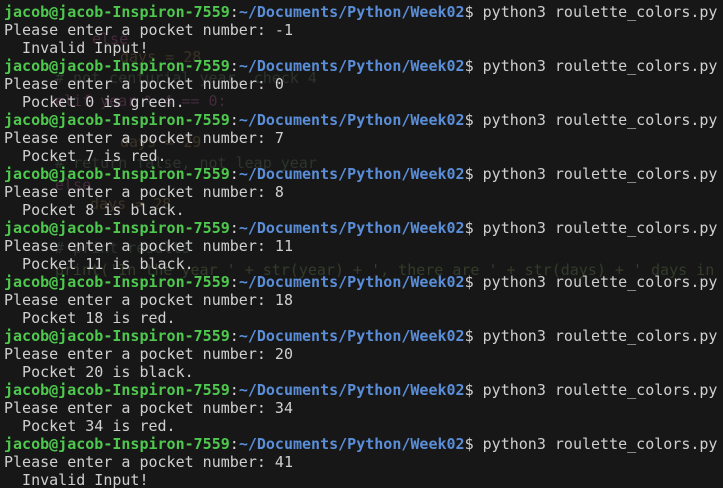  I want to click on output-line: Please enter a pocket number: -1, so click(148, 30).